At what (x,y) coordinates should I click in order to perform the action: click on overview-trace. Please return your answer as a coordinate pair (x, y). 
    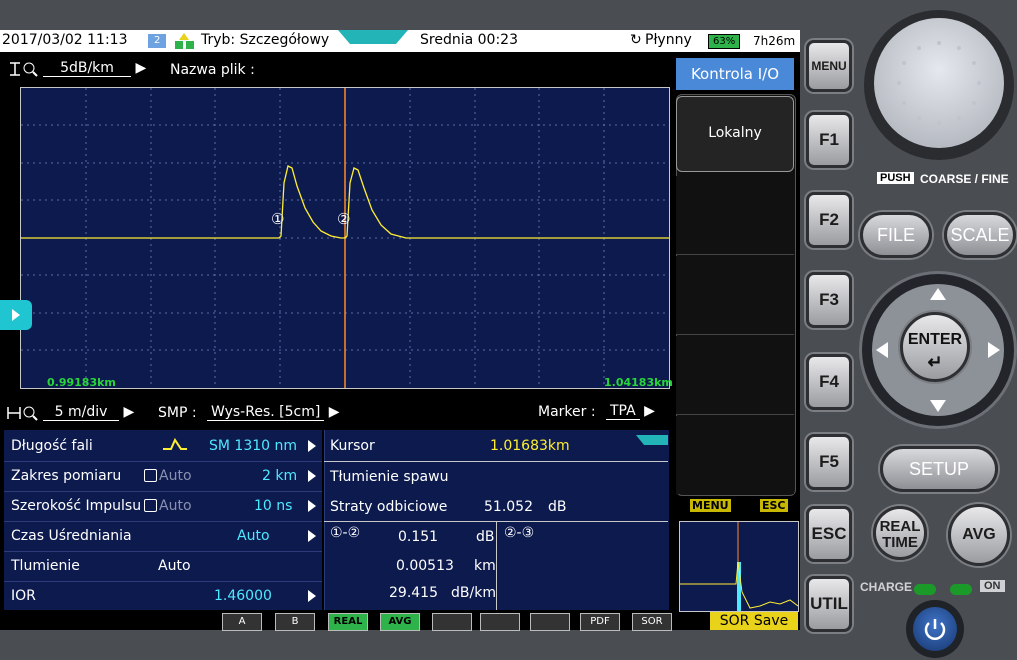
    Looking at the image, I should click on (739, 566).